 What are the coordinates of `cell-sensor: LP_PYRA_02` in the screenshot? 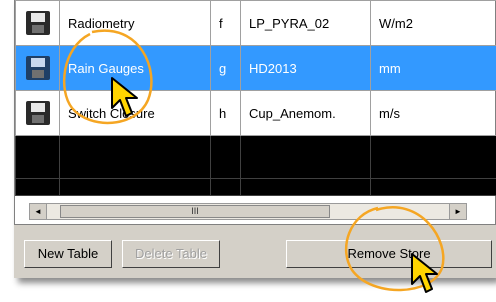 It's located at (305, 23).